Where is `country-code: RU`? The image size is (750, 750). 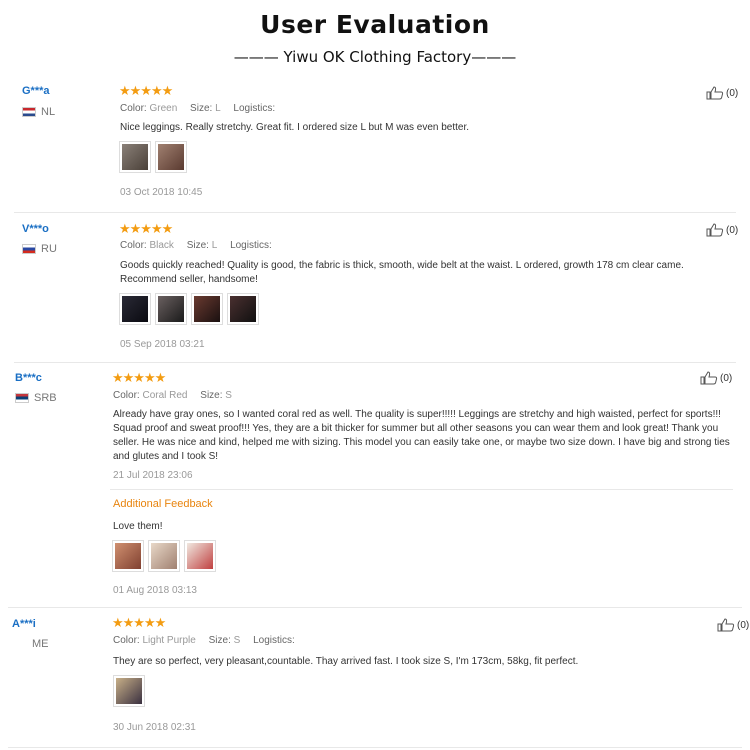
country-code: RU is located at coordinates (49, 249).